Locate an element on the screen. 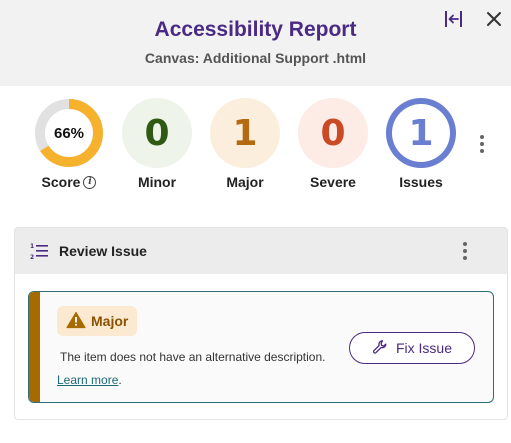 This screenshot has width=511, height=443. minor-stat: 0 Minor is located at coordinates (157, 144).